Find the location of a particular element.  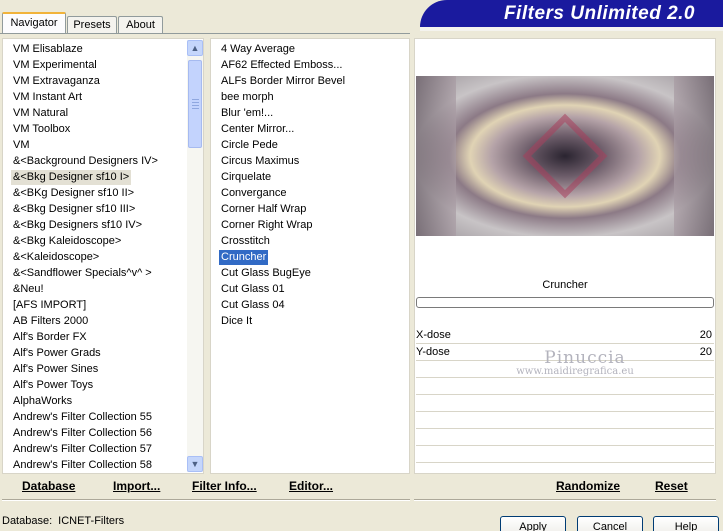

filter-item: Crosstitch is located at coordinates (245, 241).